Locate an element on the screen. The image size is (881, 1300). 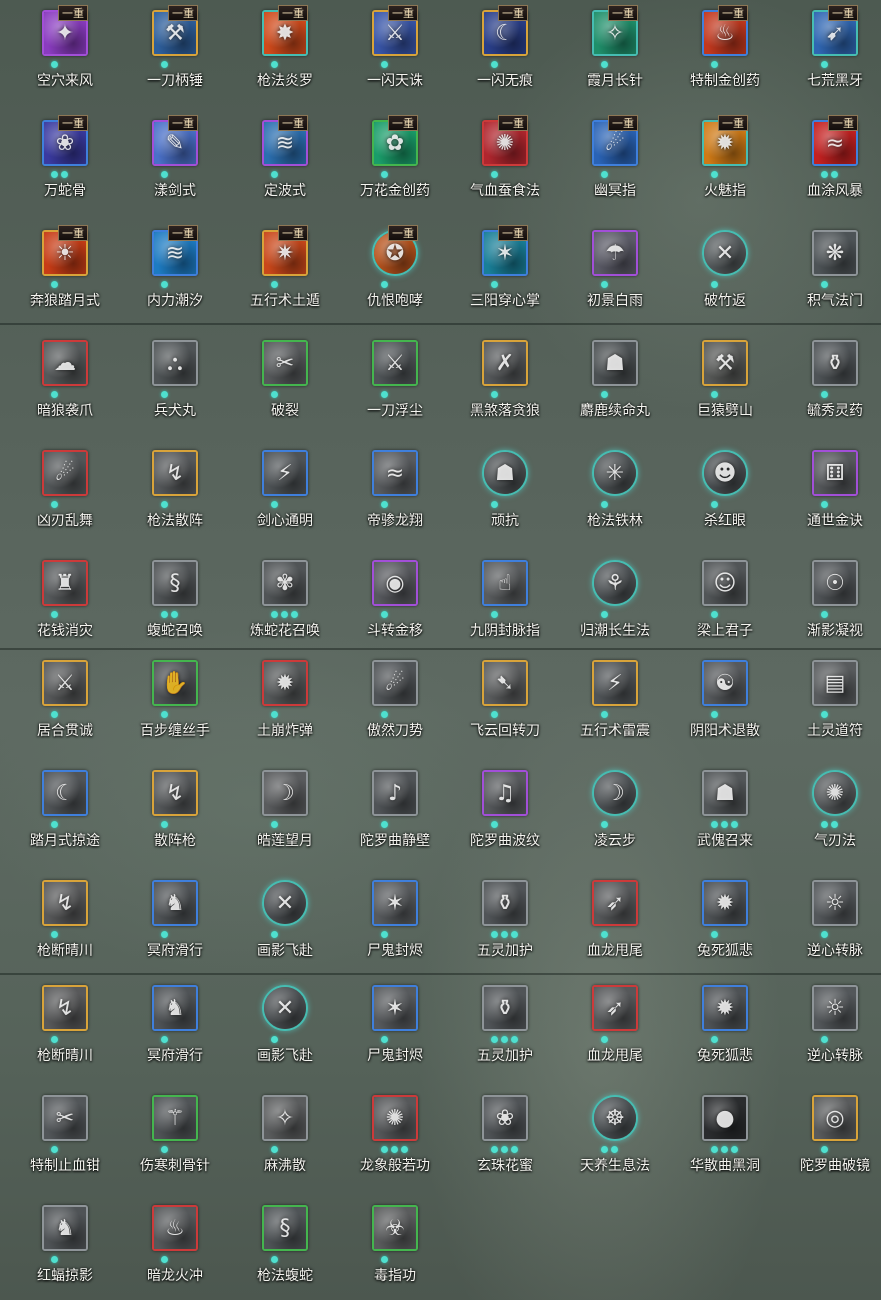
skill-glyph-icon: ⚡ is located at coordinates (285, 473).